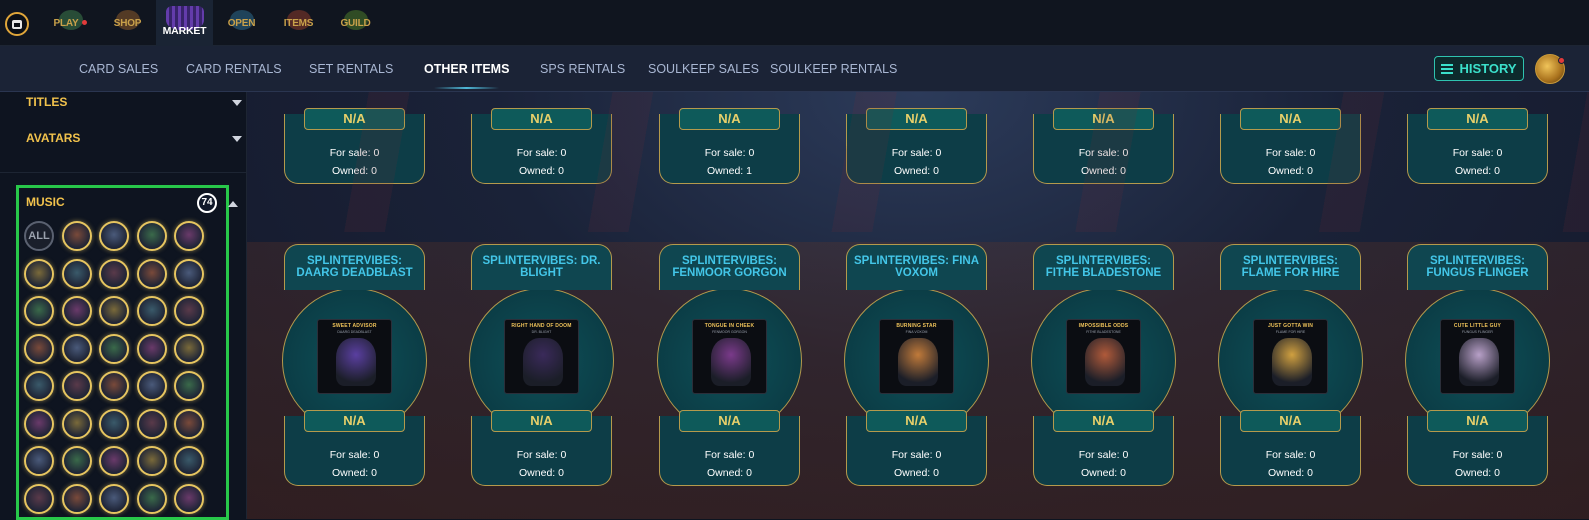  Describe the element at coordinates (916, 473) in the screenshot. I see `owned-count: Owned: 0` at that location.